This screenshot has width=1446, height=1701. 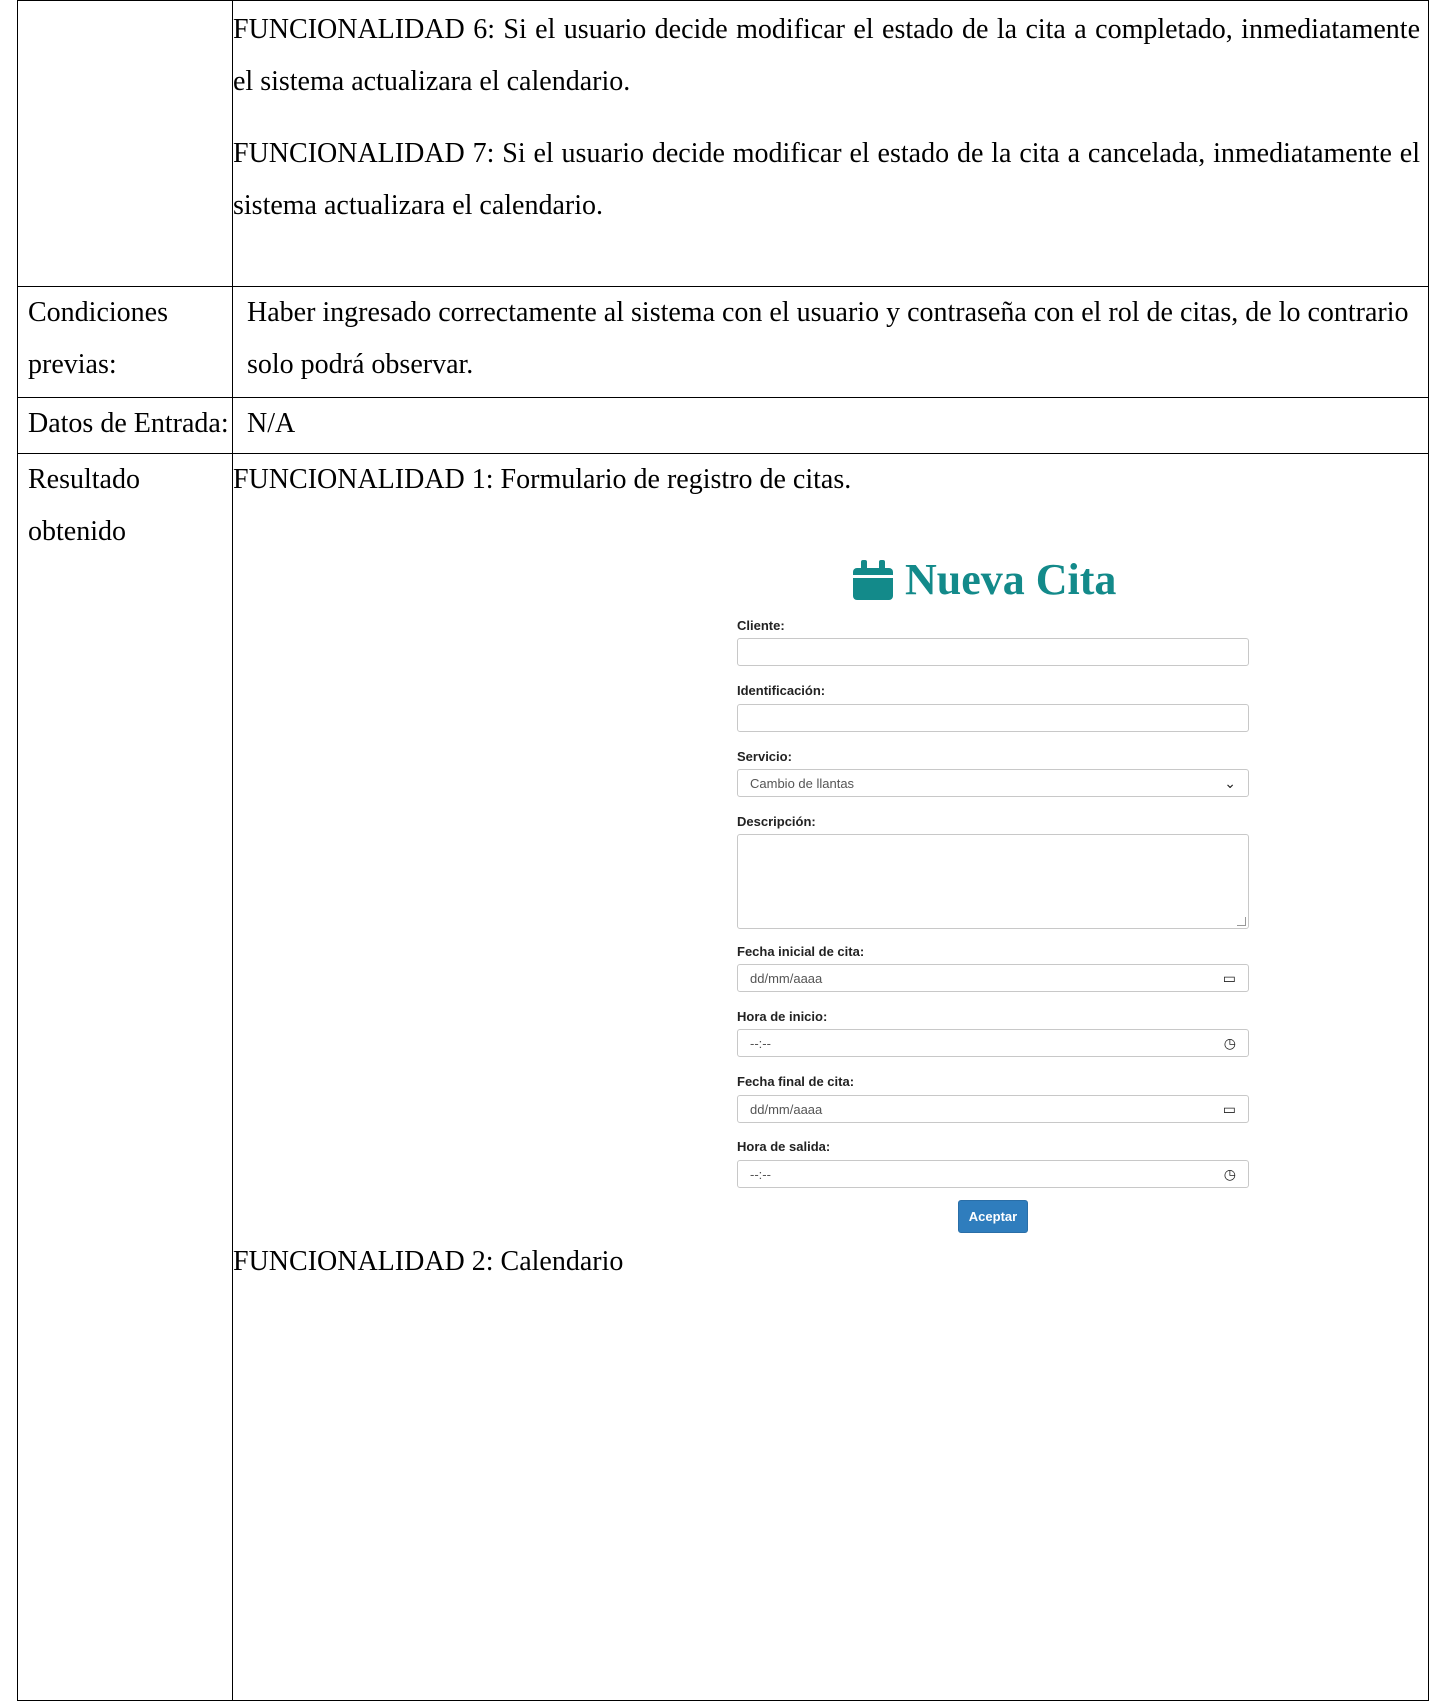 What do you see at coordinates (128, 423) in the screenshot?
I see `datos-label: Datos de Entrada:` at bounding box center [128, 423].